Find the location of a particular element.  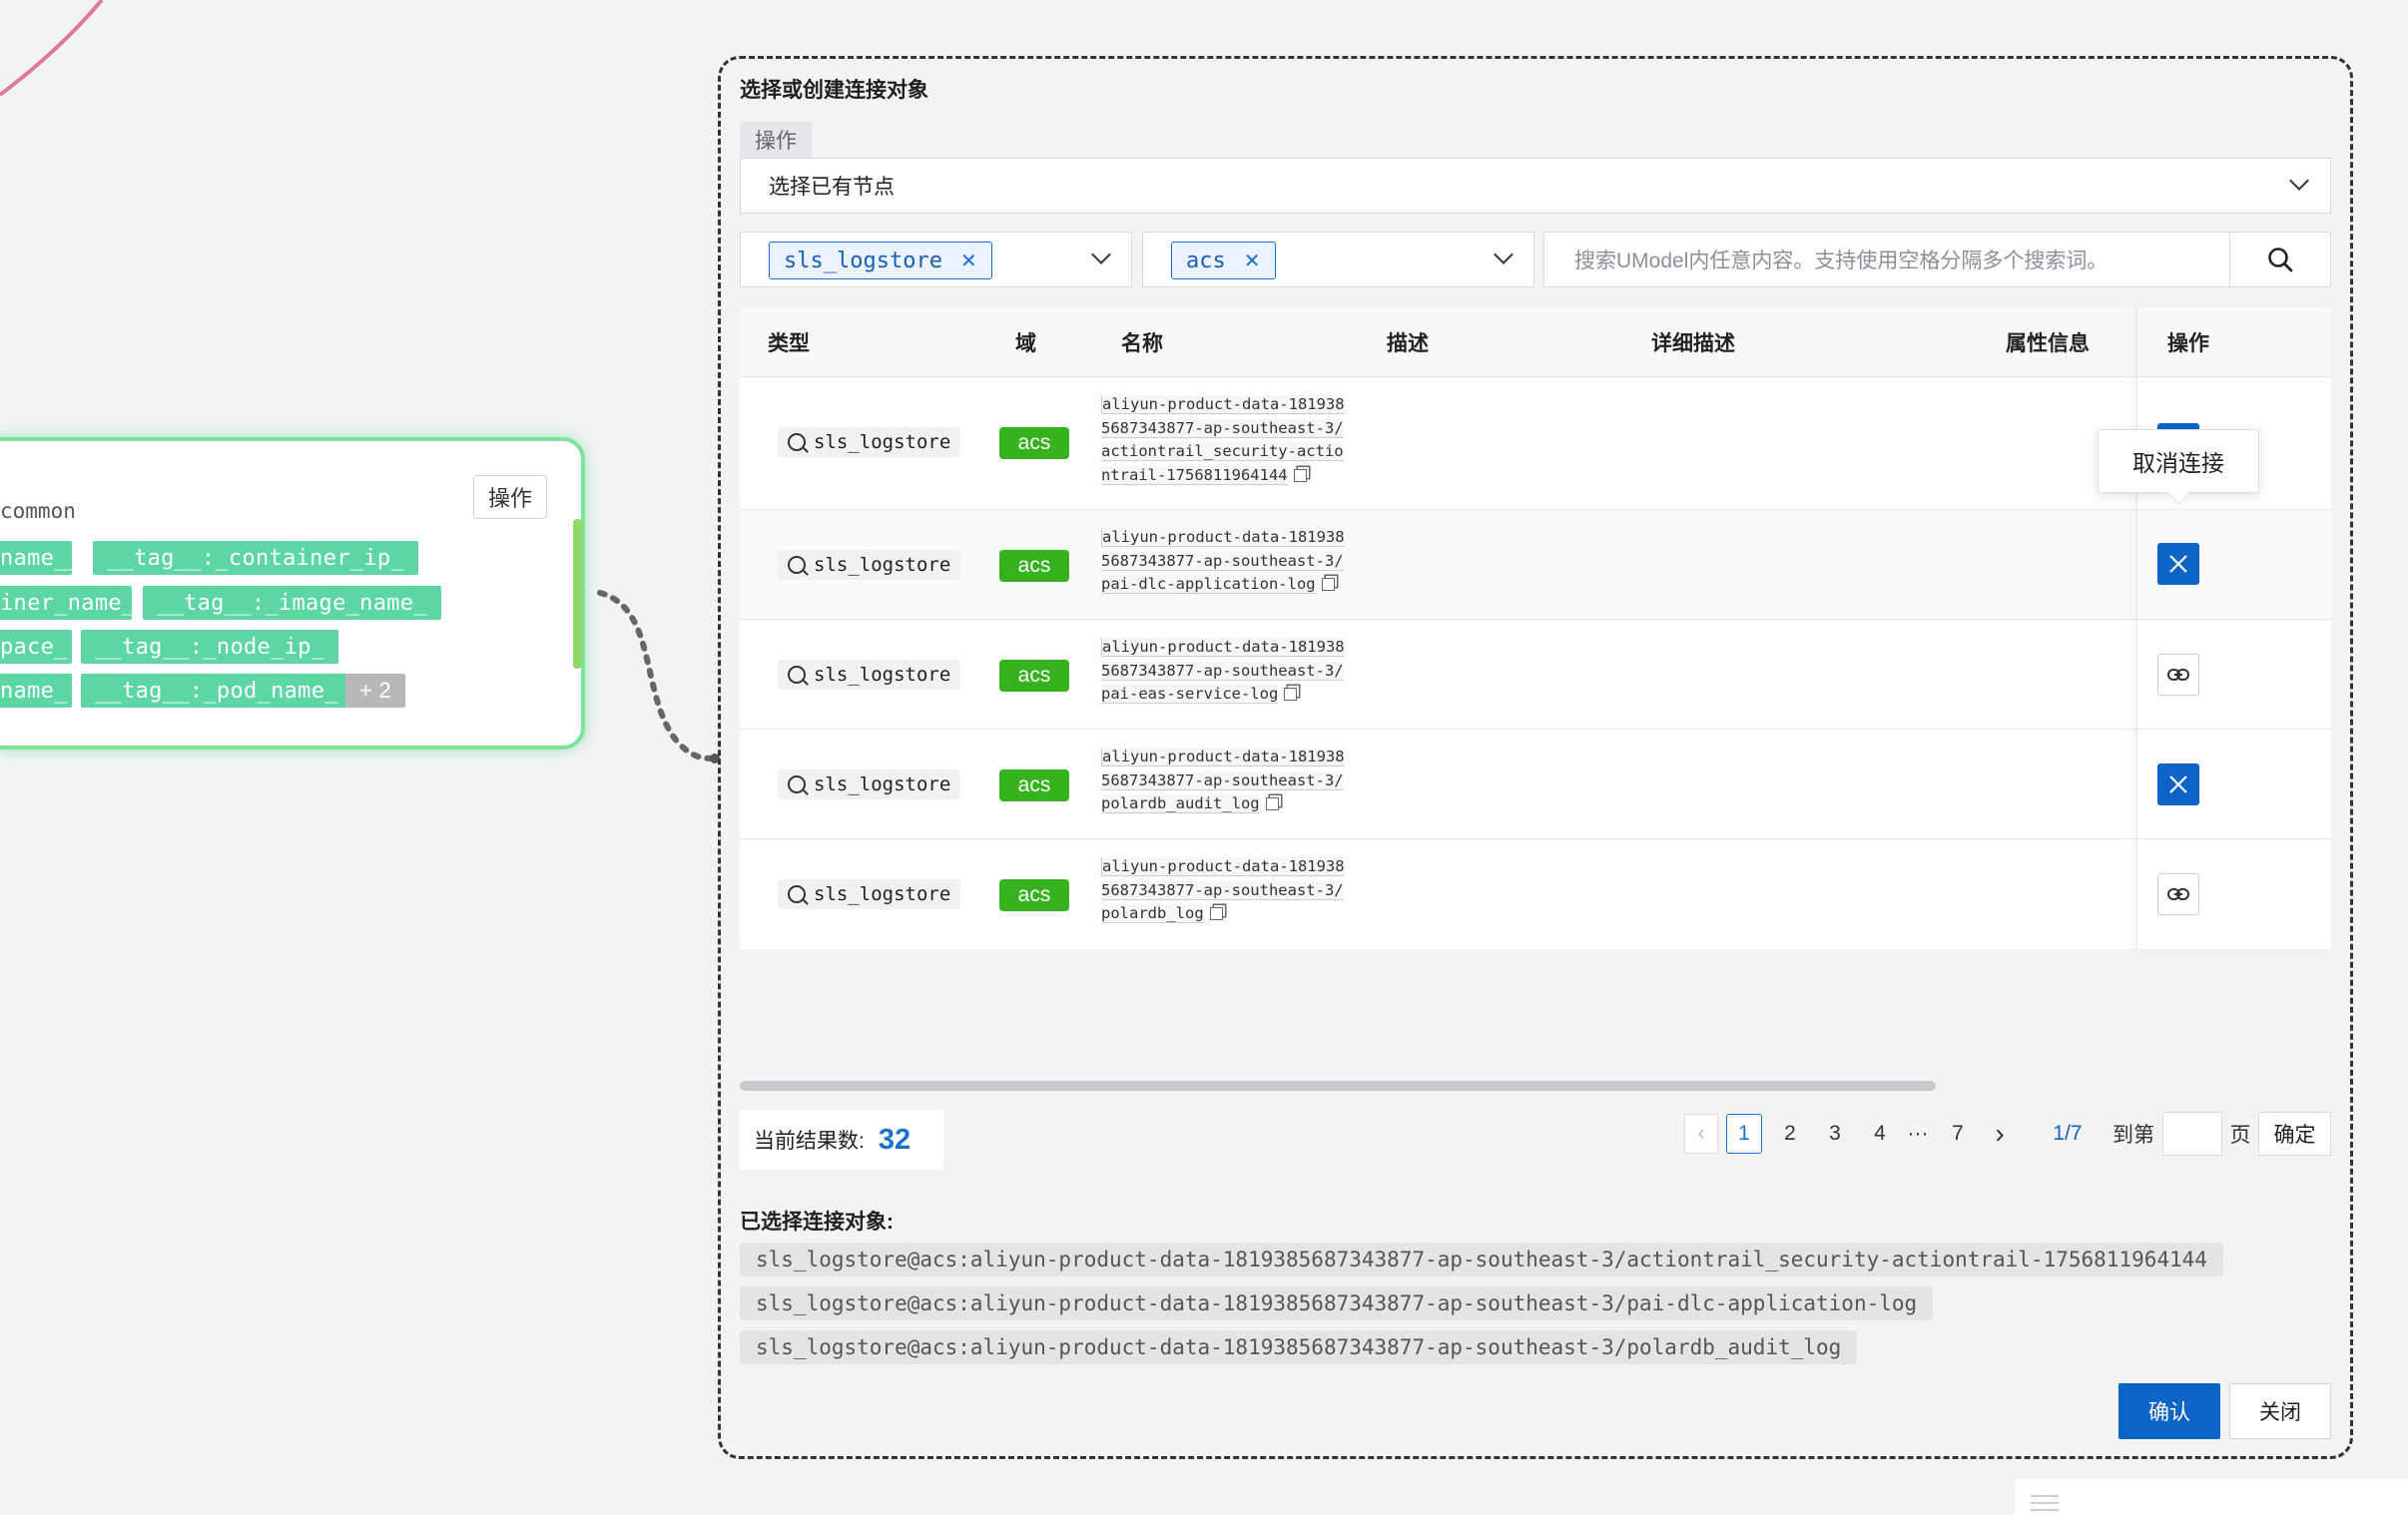

close-button: 关闭 is located at coordinates (2280, 1411).